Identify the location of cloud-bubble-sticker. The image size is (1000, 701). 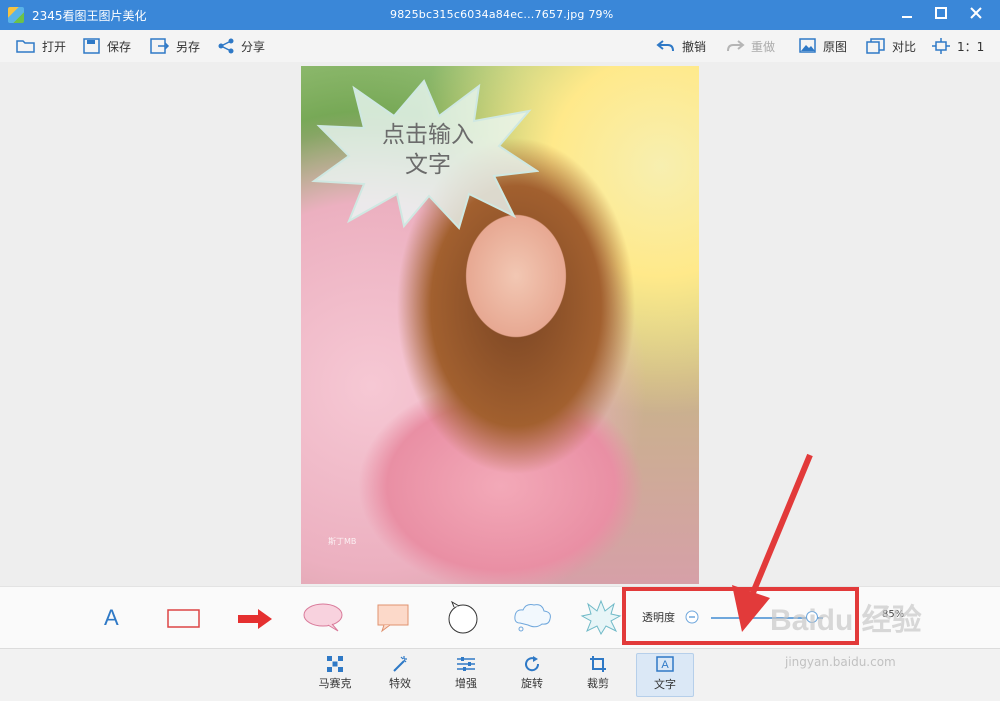
(533, 618).